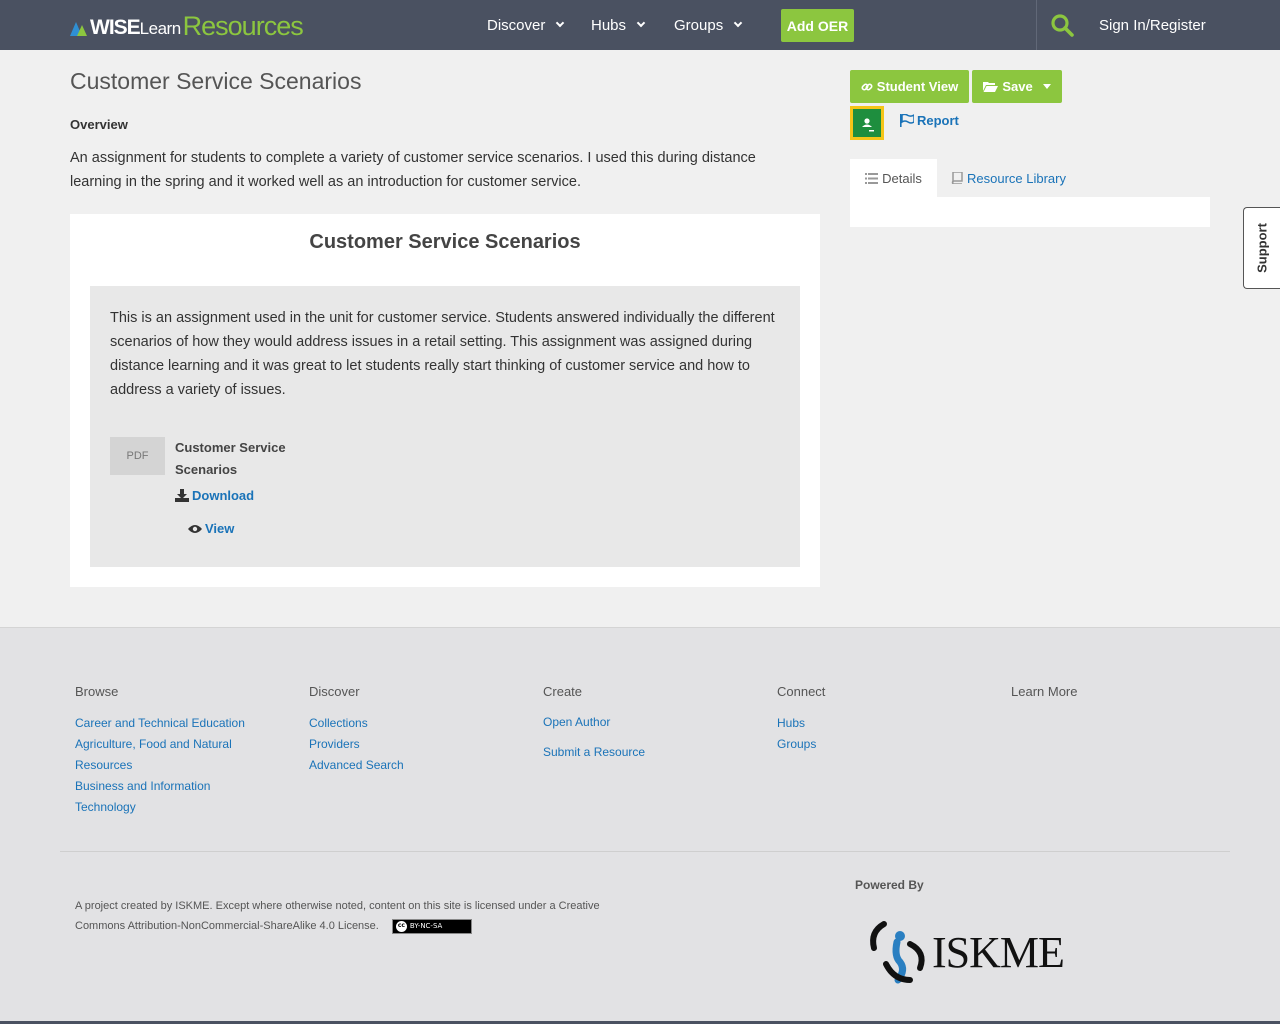 The height and width of the screenshot is (1024, 1280). I want to click on file-name: Customer Service Scenarios, so click(230, 458).